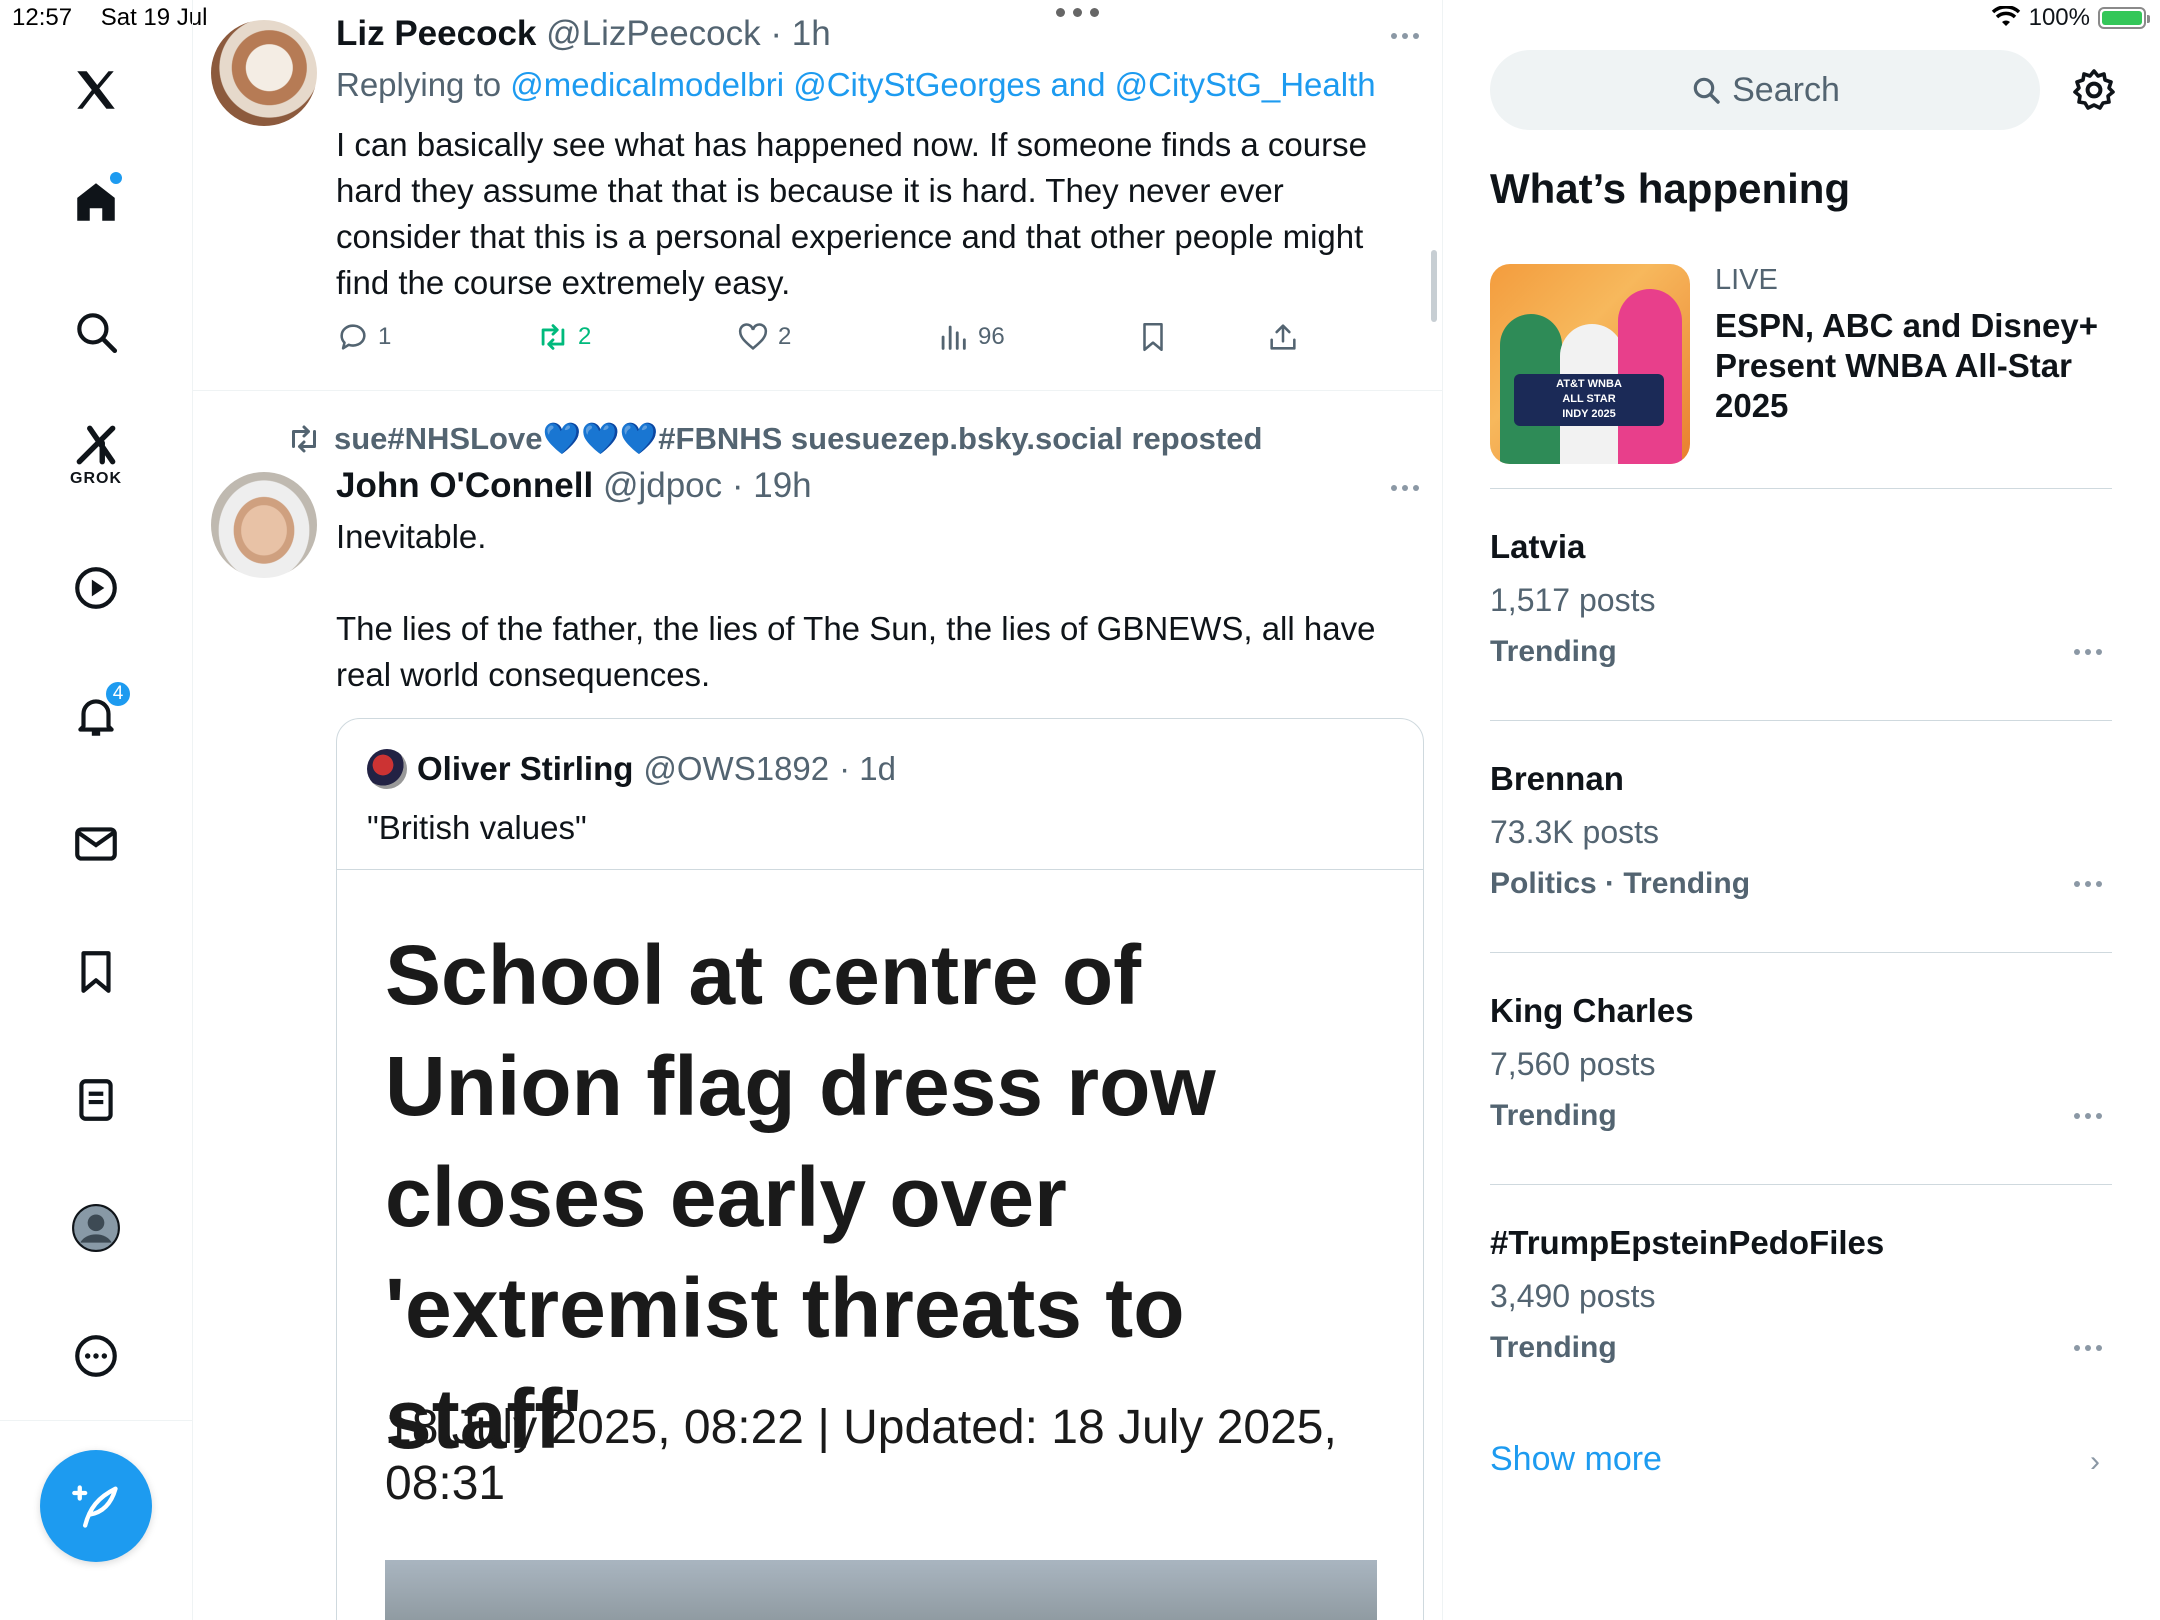 The image size is (2160, 1620). I want to click on share-upload-icon, so click(1283, 337).